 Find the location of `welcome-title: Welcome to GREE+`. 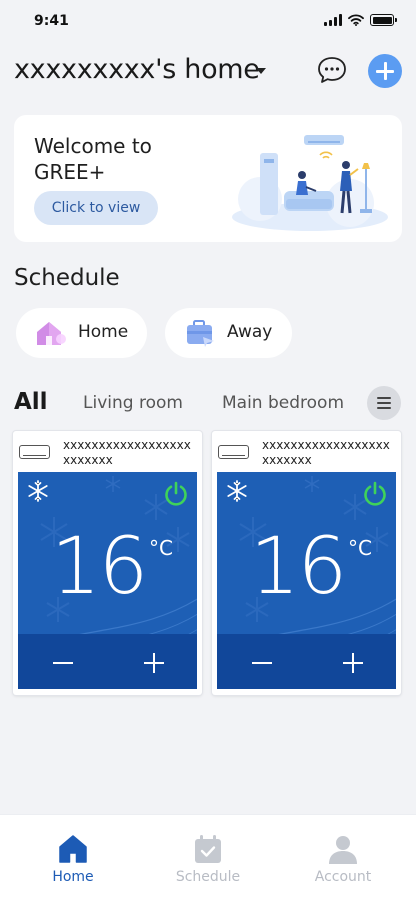

welcome-title: Welcome to GREE+ is located at coordinates (93, 159).